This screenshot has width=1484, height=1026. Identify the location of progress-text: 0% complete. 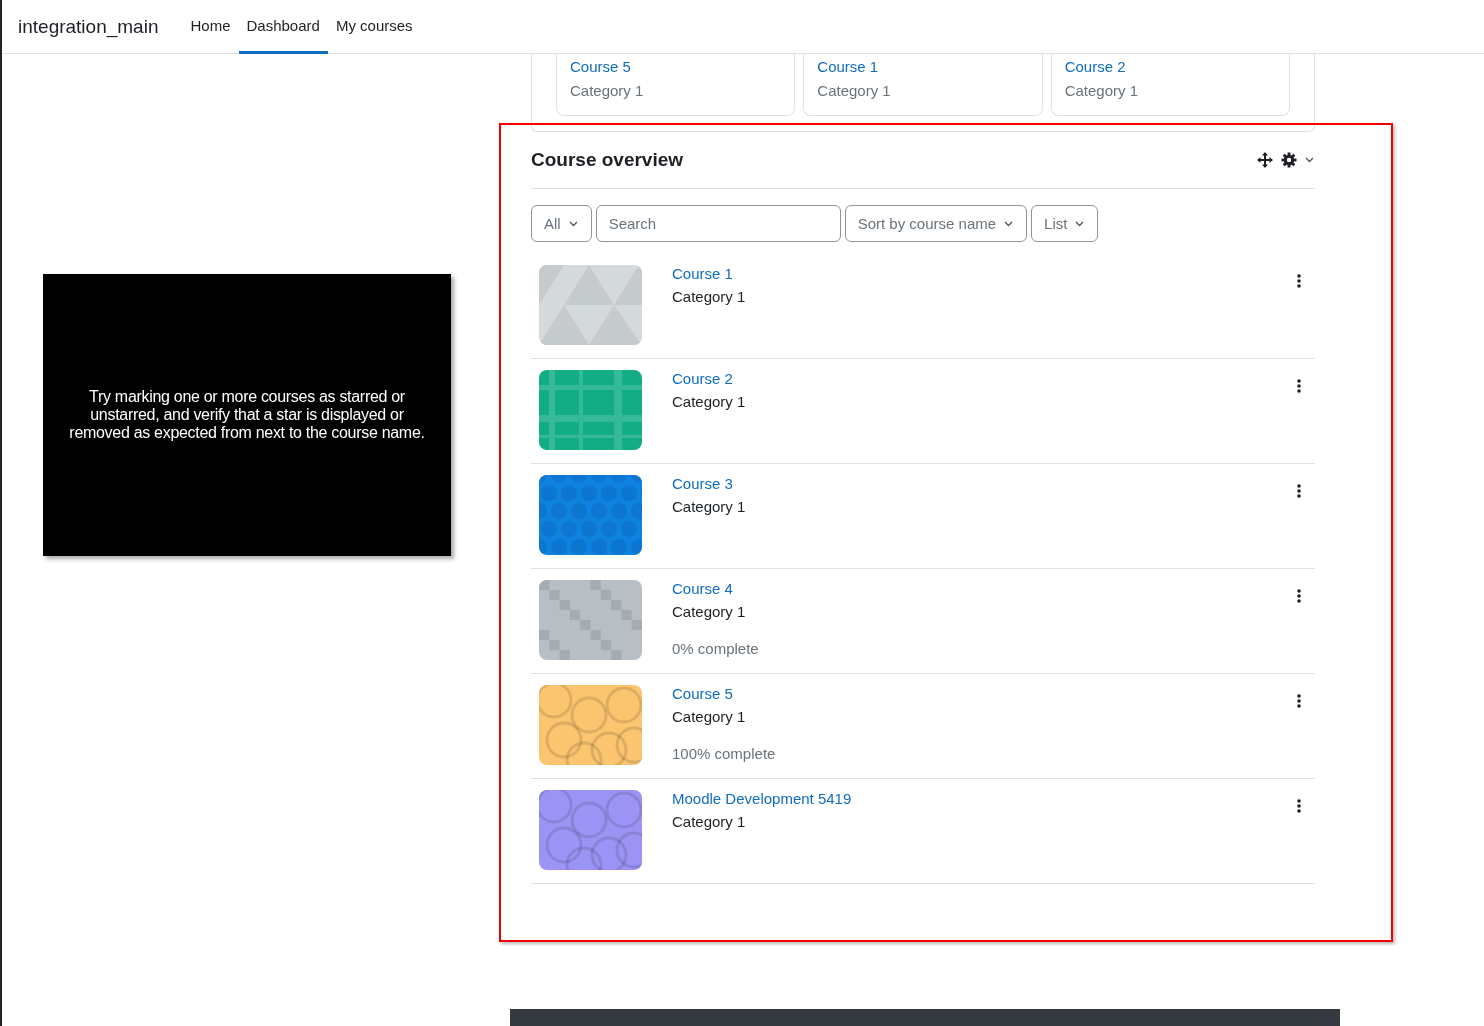
(716, 648).